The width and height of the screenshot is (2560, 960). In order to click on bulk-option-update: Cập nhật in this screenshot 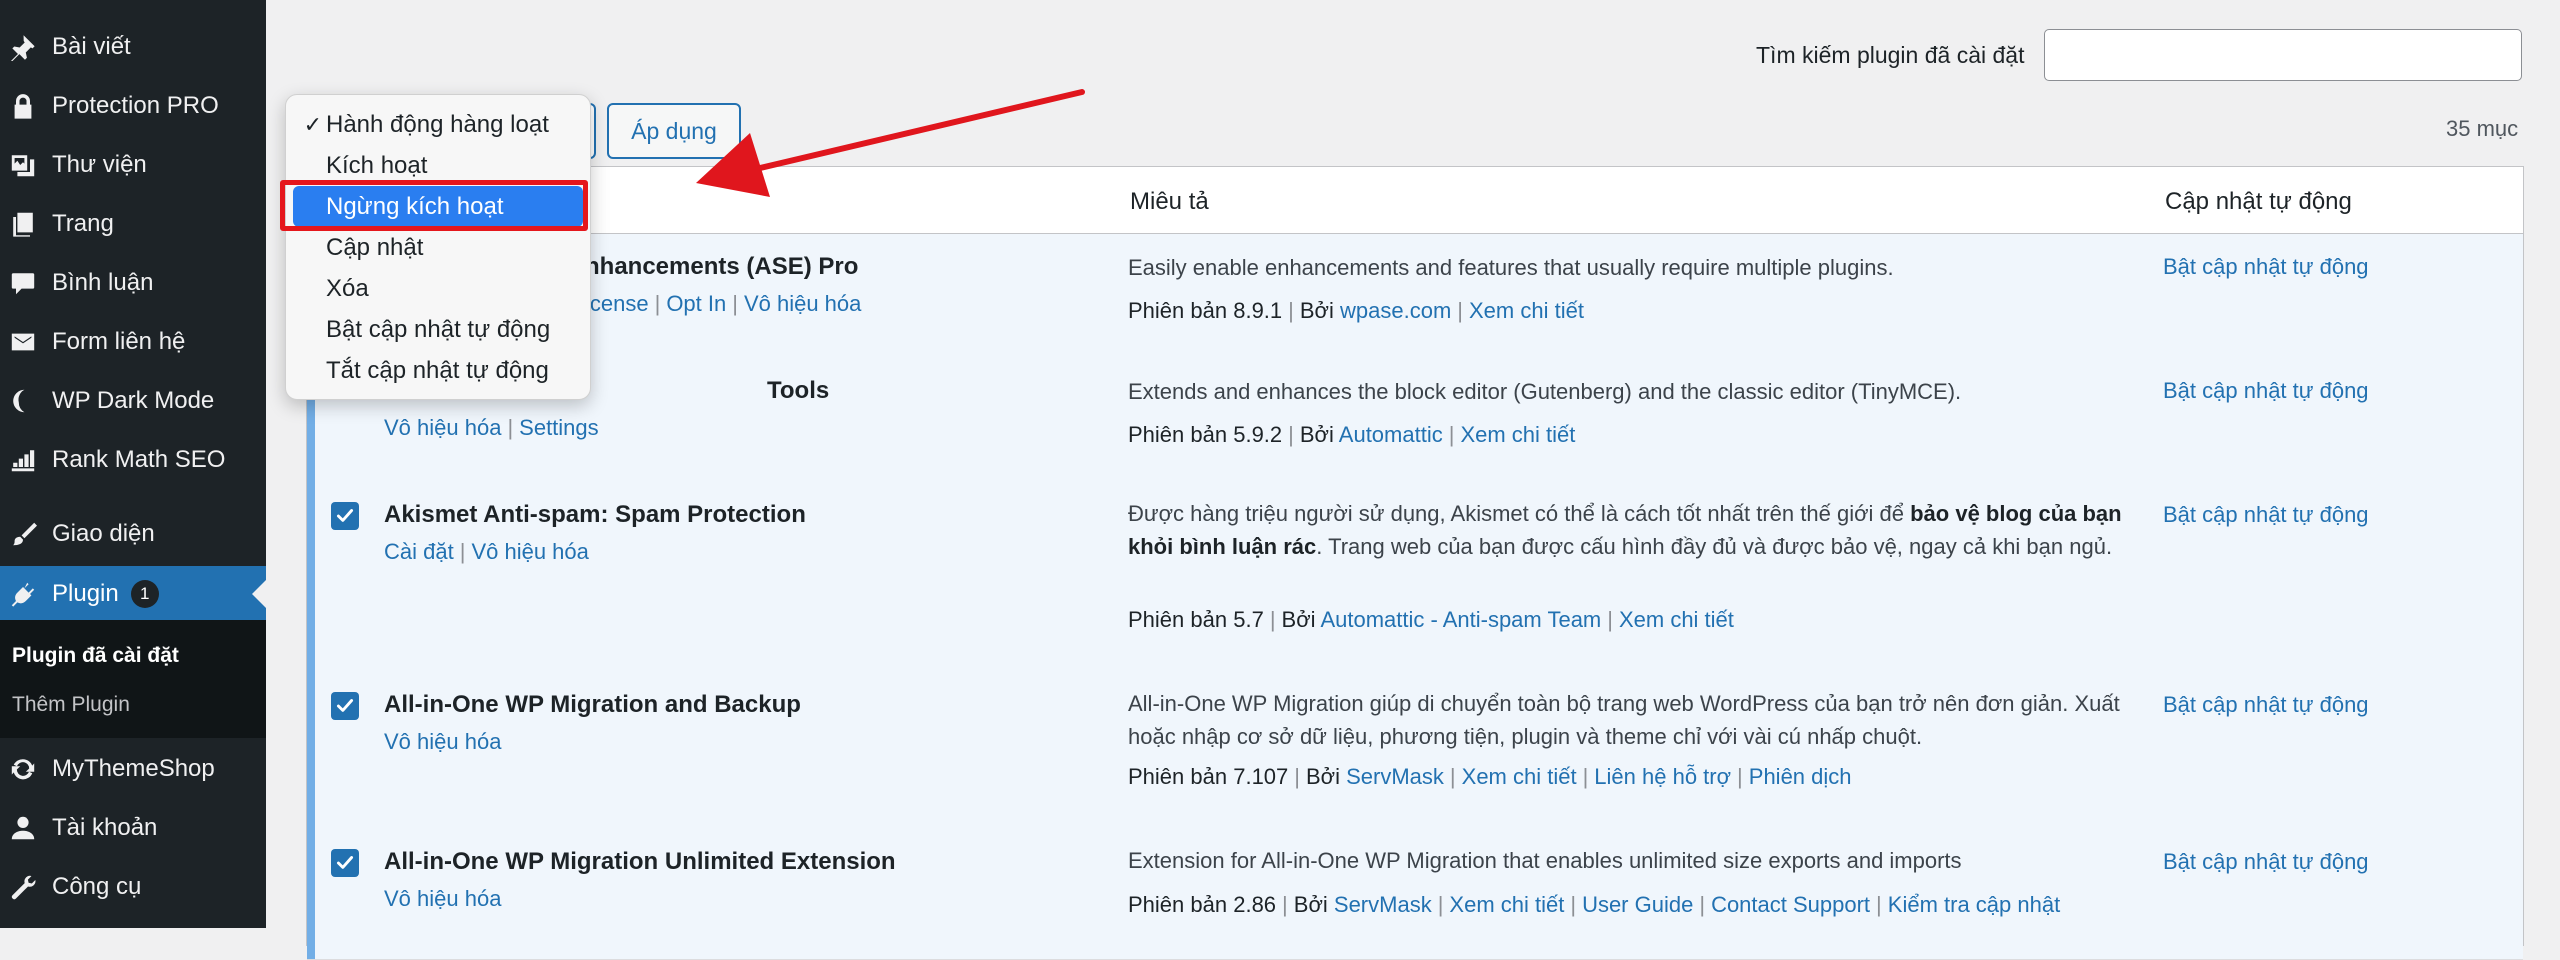, I will do `click(438, 247)`.